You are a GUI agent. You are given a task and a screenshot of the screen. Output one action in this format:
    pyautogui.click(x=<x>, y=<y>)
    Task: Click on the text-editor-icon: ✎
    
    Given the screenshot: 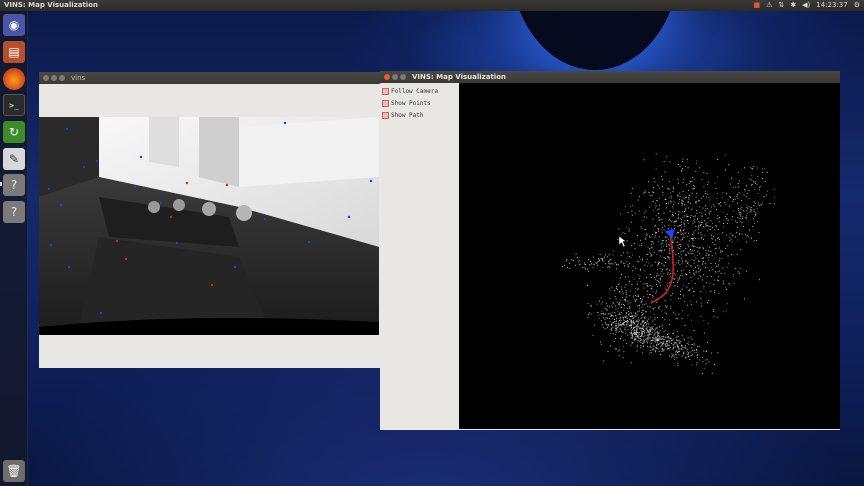 What is the action you would take?
    pyautogui.click(x=14, y=159)
    